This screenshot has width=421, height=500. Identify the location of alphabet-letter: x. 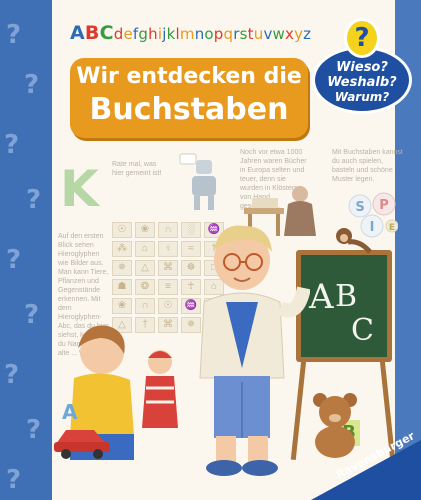
(290, 34).